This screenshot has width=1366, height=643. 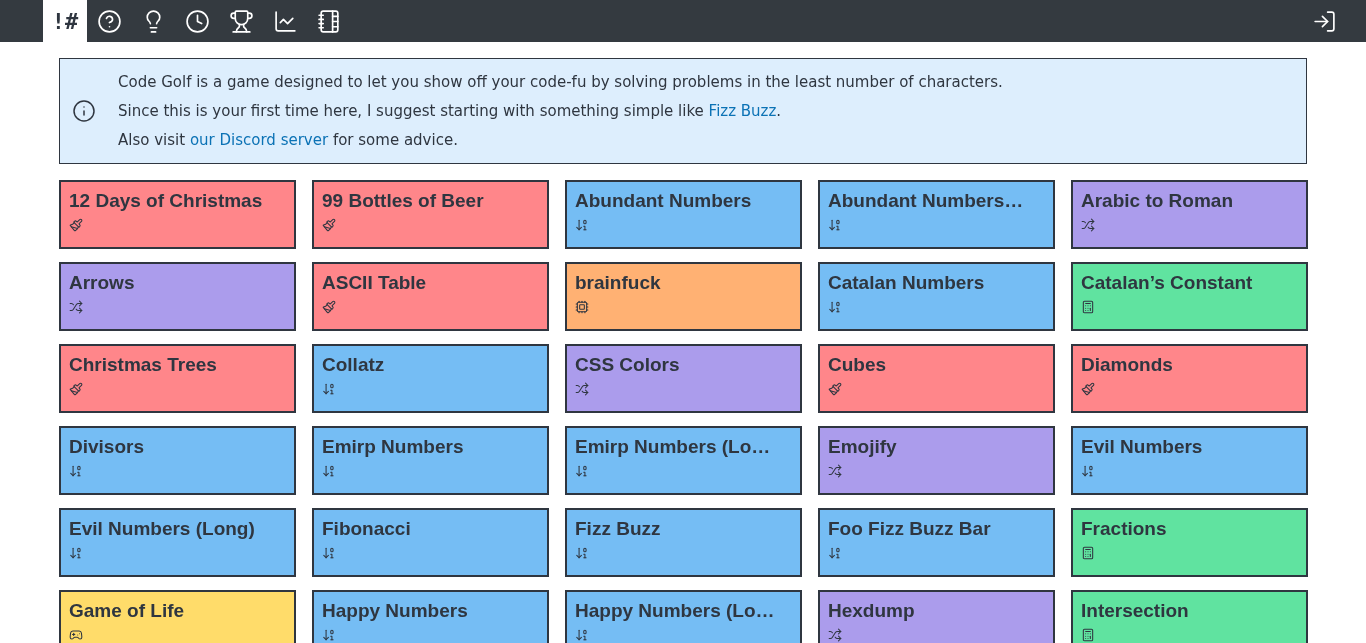 I want to click on hole-title: CSS Colors, so click(x=628, y=365).